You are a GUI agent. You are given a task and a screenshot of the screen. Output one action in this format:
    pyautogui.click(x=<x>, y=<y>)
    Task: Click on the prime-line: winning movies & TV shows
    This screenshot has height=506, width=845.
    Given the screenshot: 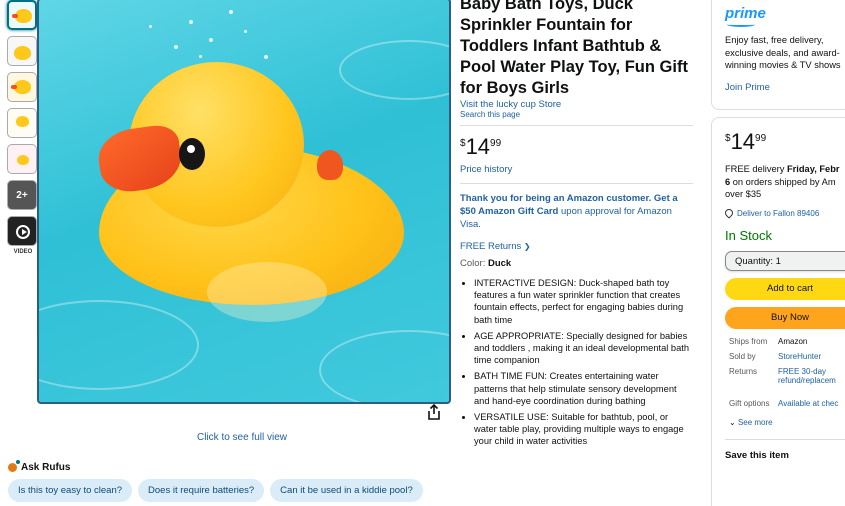 What is the action you would take?
    pyautogui.click(x=783, y=65)
    